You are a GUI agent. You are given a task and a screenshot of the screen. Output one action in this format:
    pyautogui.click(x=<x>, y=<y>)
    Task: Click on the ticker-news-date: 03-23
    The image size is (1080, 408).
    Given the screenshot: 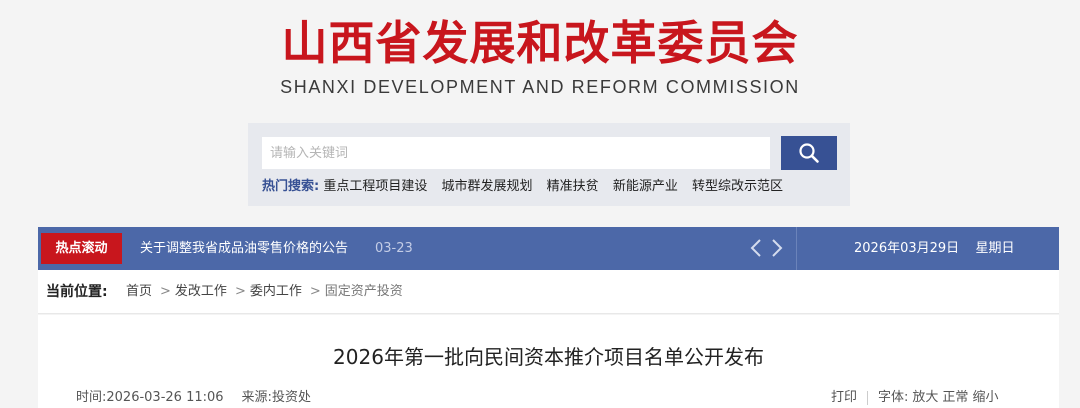 What is the action you would take?
    pyautogui.click(x=394, y=248)
    